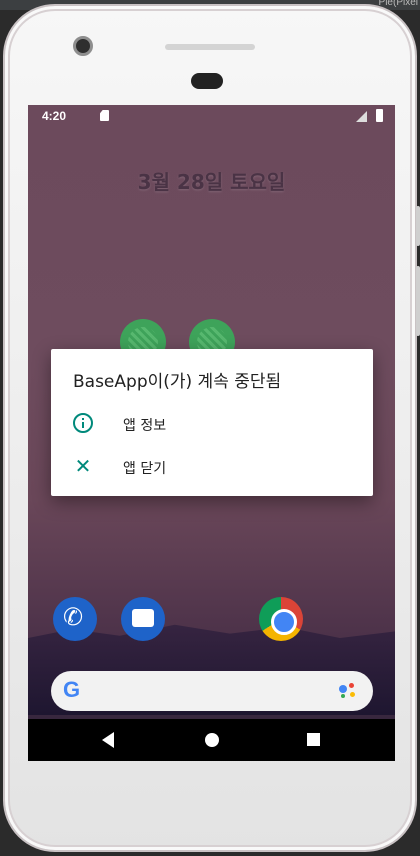 The height and width of the screenshot is (856, 420). Describe the element at coordinates (210, 47) in the screenshot. I see `speaker-grille` at that location.